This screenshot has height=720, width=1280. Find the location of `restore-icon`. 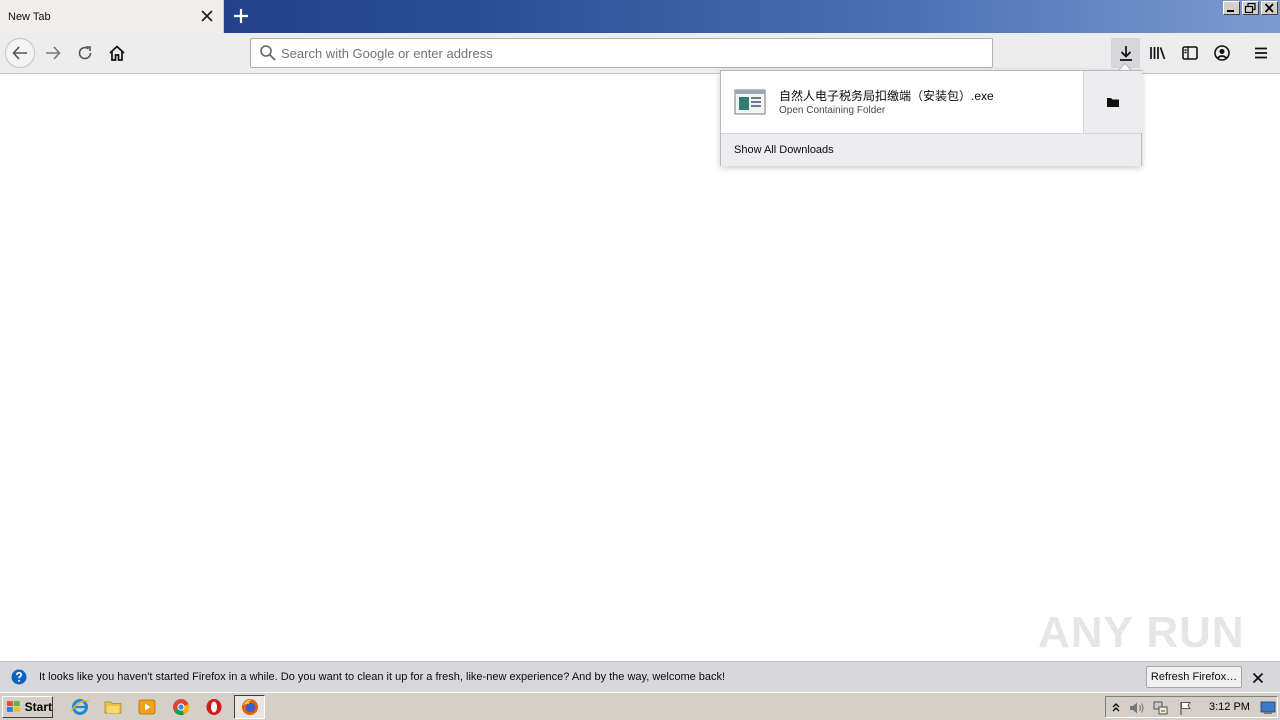

restore-icon is located at coordinates (1250, 8).